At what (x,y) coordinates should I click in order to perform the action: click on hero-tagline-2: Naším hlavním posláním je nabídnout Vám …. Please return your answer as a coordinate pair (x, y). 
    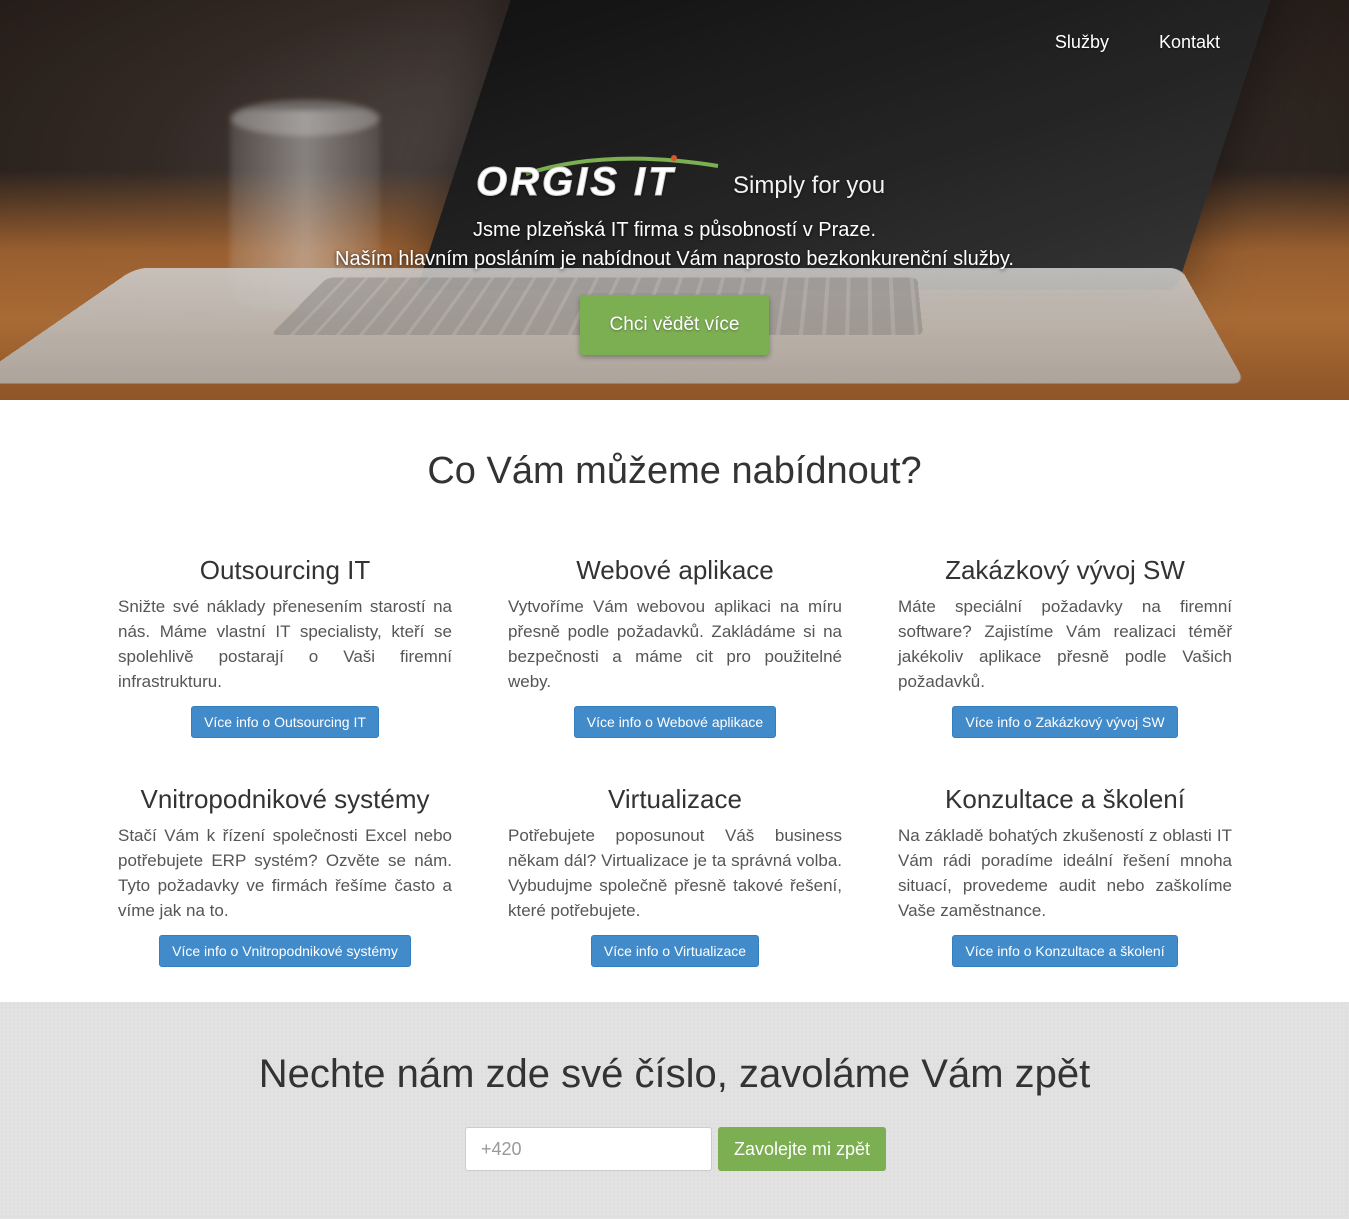
    Looking at the image, I should click on (674, 259).